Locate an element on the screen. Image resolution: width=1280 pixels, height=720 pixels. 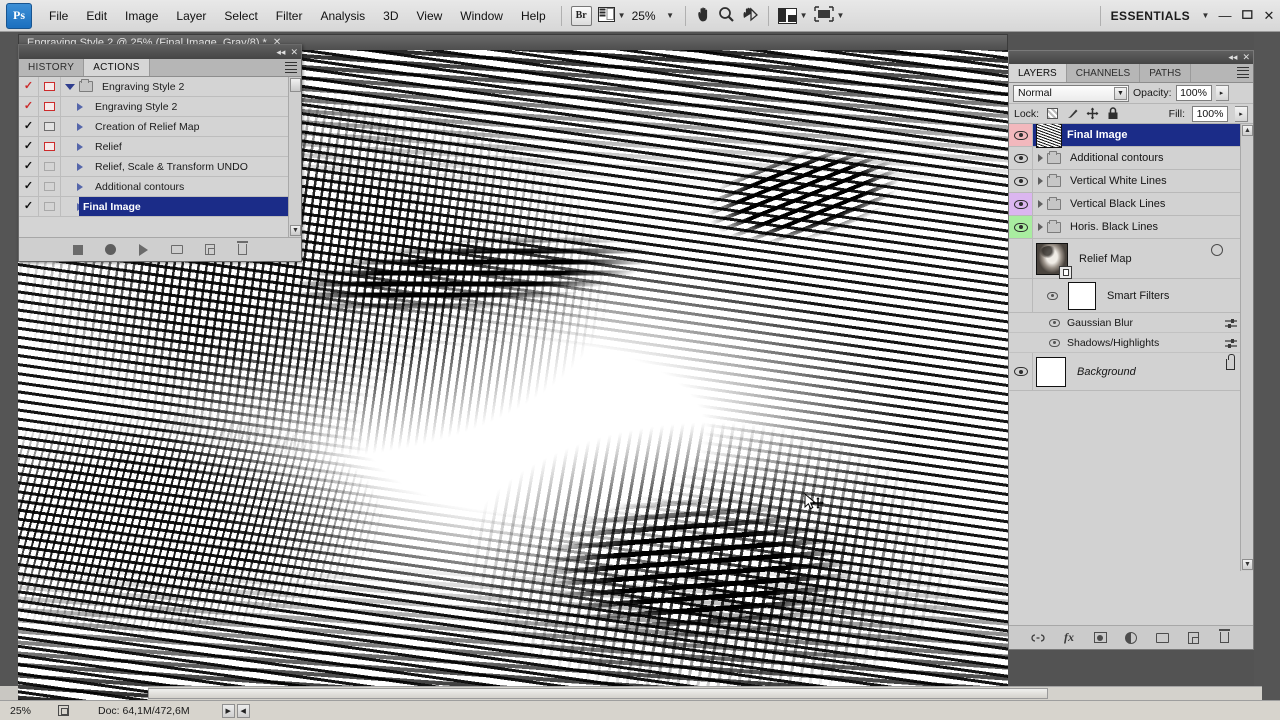
screen-mode-button: ▼ is located at coordinates (829, 16).